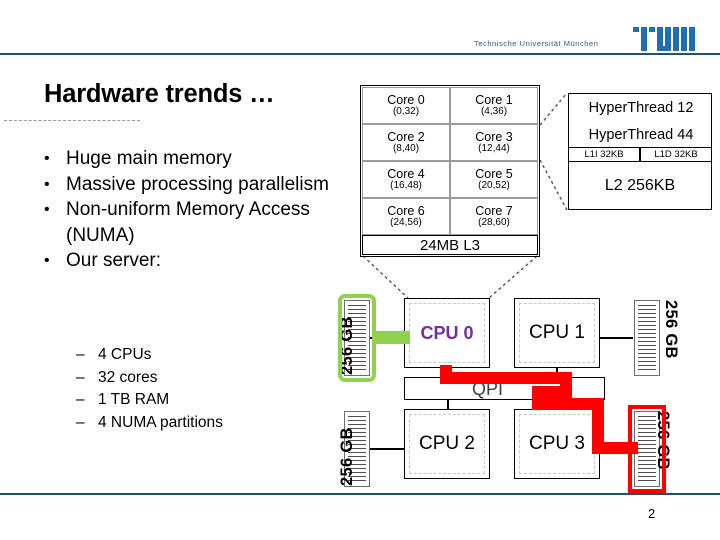 This screenshot has height=540, width=720. I want to click on memory-label-bottom-left: 256 GB, so click(347, 456).